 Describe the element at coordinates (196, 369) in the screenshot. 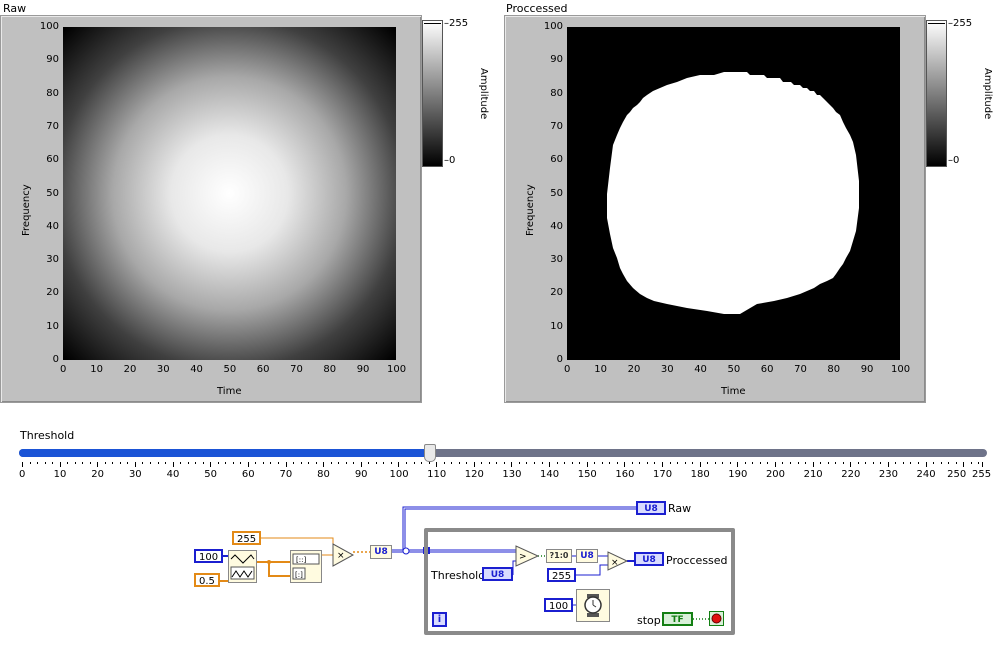

I see `x-tick-label: 40` at that location.